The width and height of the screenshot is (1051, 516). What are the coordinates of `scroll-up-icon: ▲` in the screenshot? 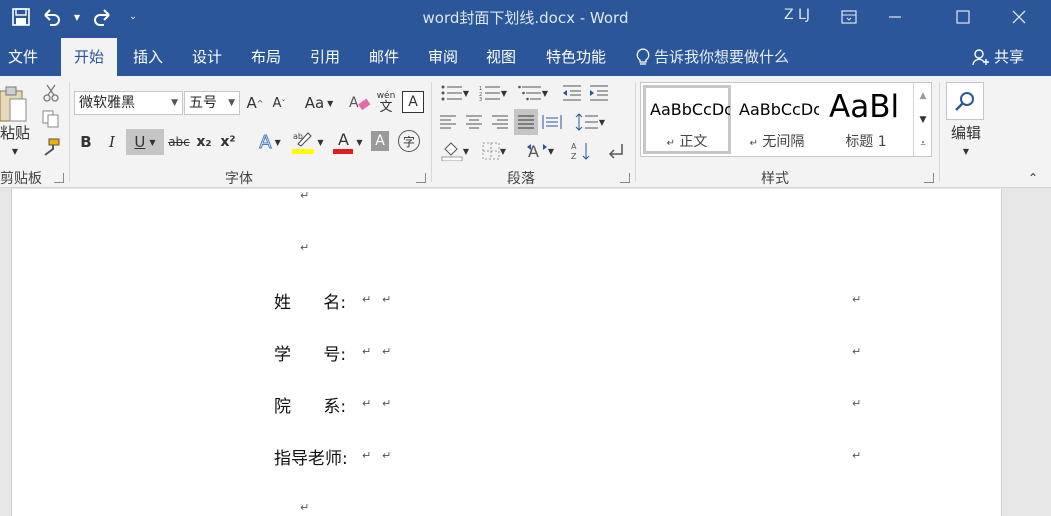 It's located at (923, 96).